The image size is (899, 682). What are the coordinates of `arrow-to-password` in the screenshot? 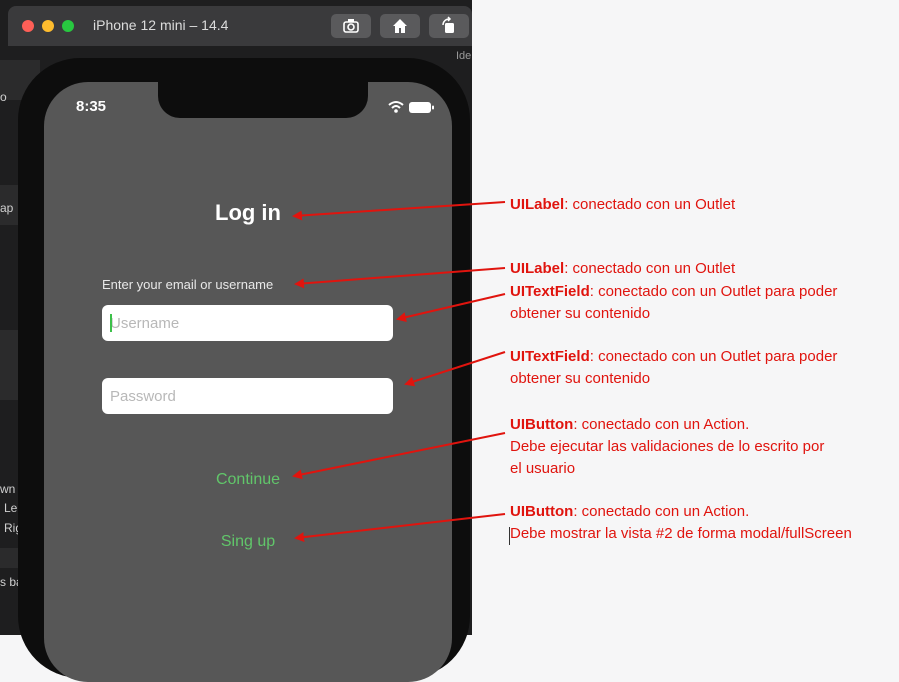 It's located at (455, 369).